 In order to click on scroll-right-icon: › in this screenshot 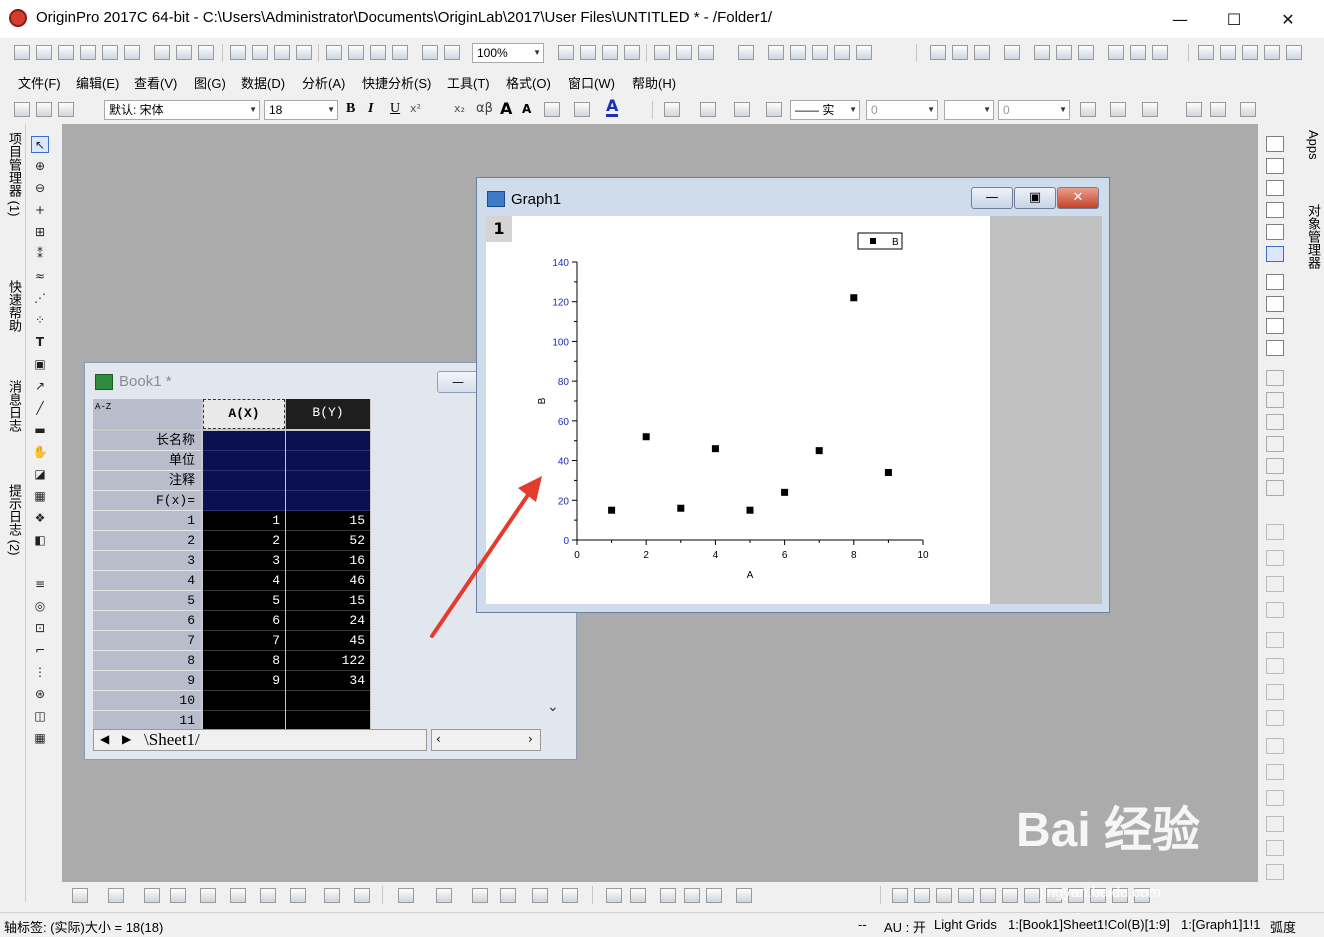, I will do `click(530, 739)`.